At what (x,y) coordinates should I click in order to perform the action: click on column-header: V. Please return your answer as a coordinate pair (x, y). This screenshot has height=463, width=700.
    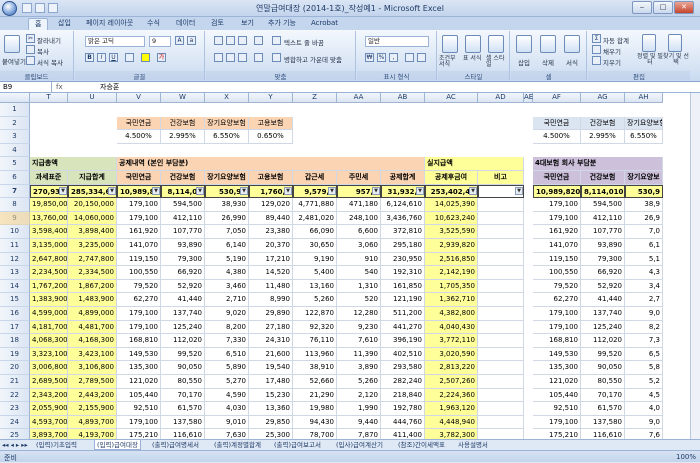
    Looking at the image, I should click on (139, 98).